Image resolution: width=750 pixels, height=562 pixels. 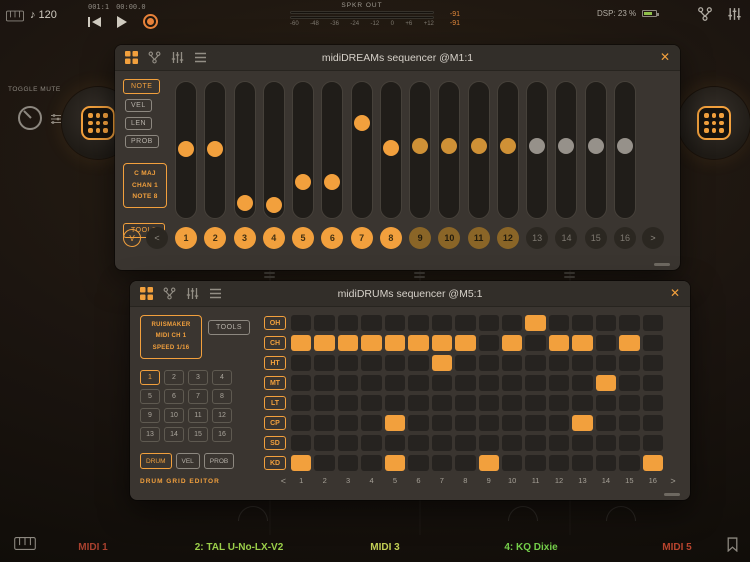 I want to click on seq-step-8: 8, so click(x=390, y=238).